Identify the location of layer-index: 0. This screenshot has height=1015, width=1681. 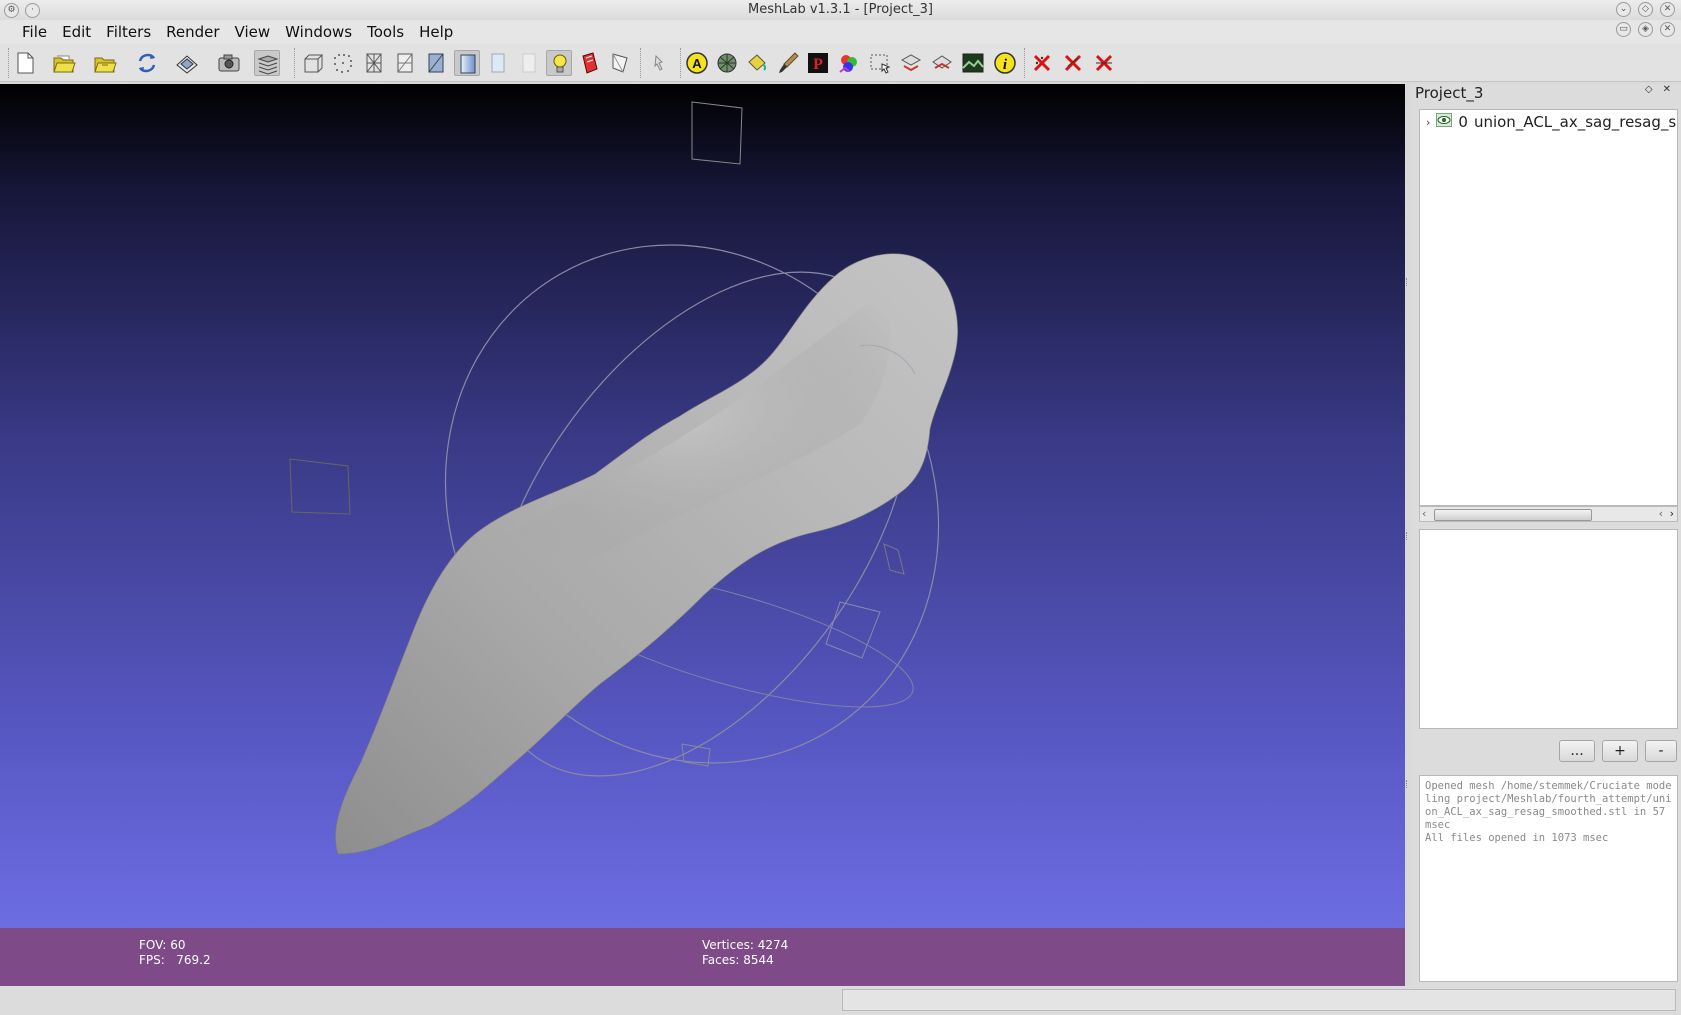
(1463, 122).